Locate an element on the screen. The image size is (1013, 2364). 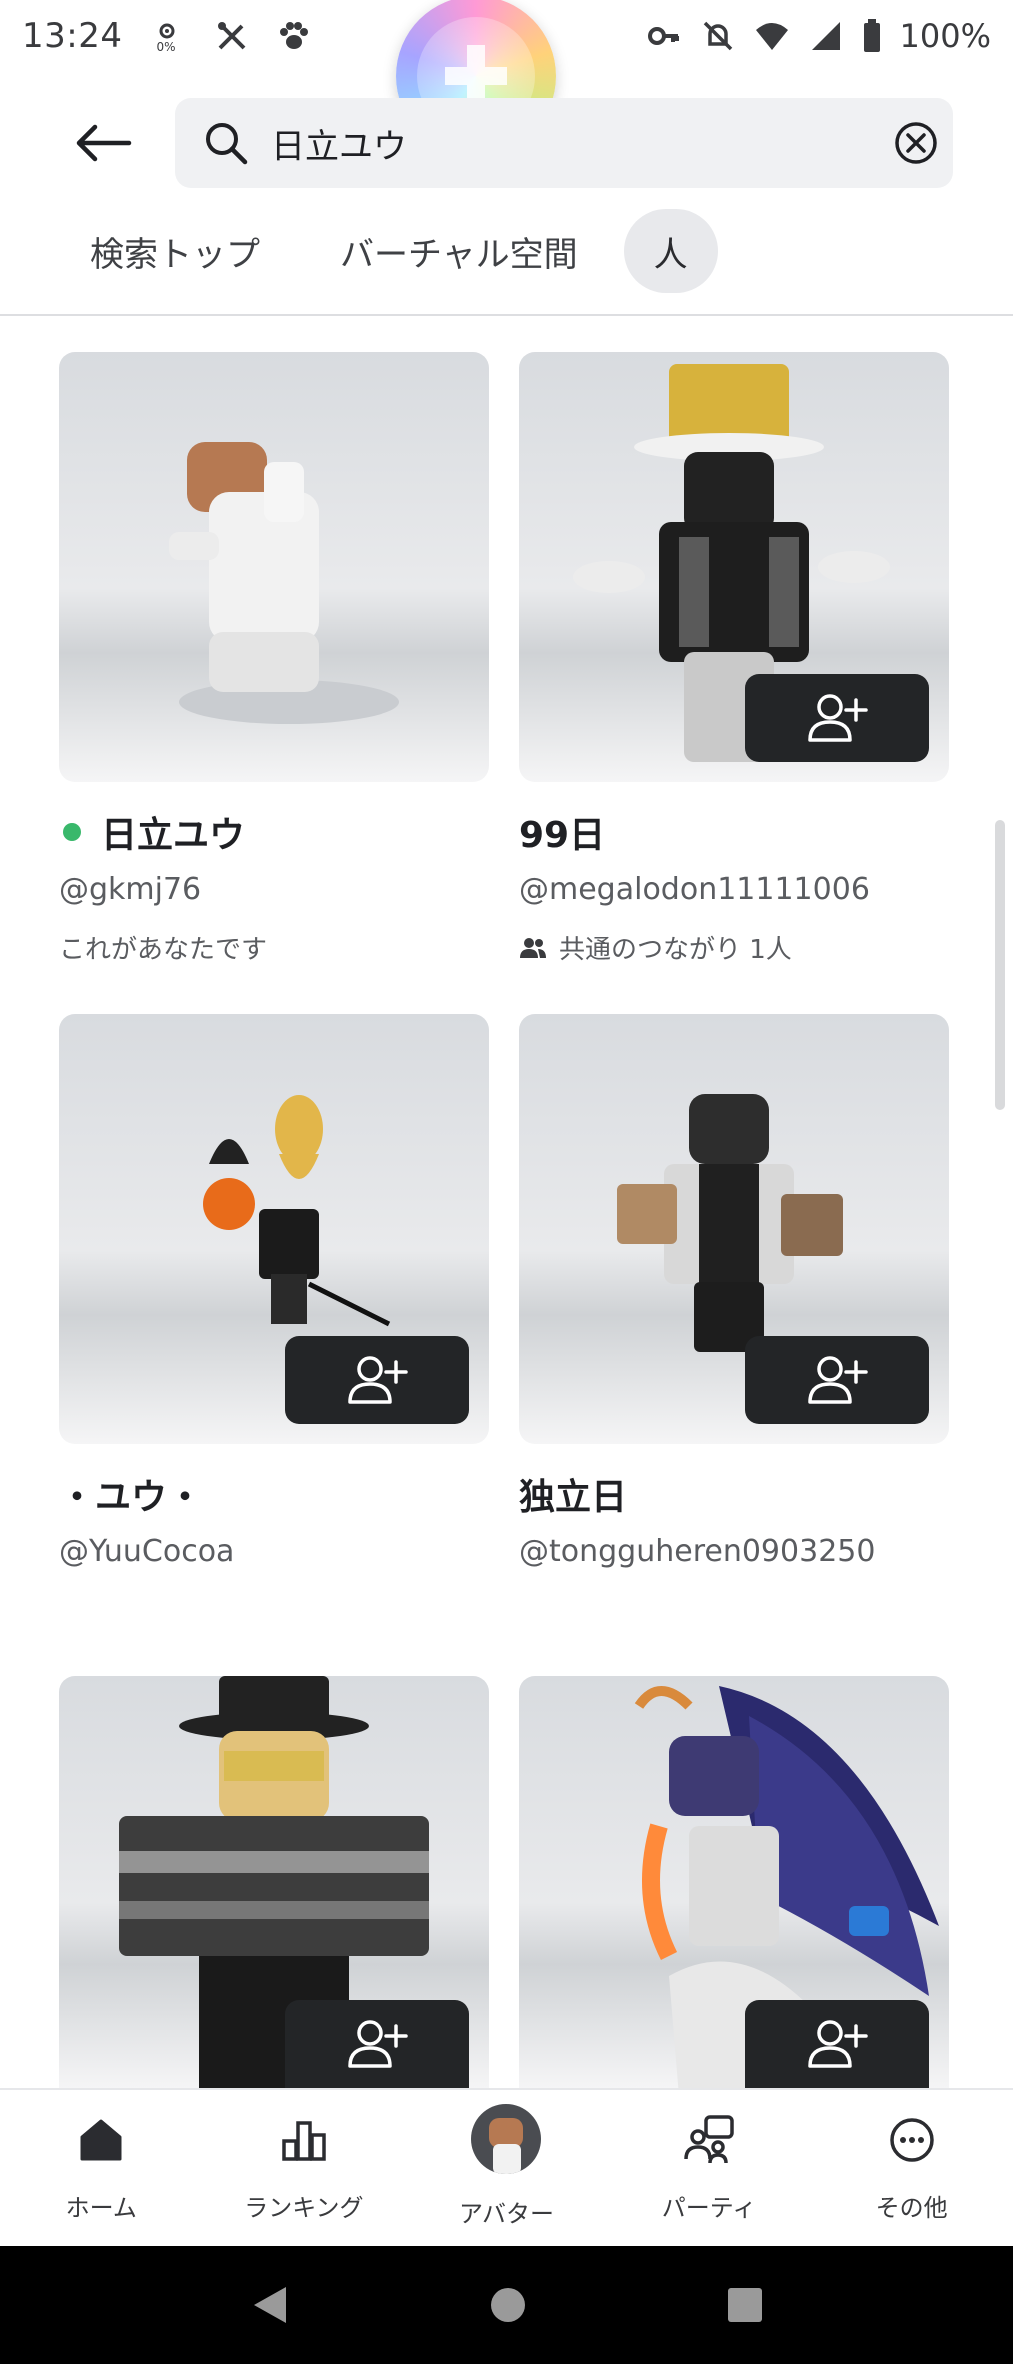
user-username: @gkmj76 is located at coordinates (130, 889).